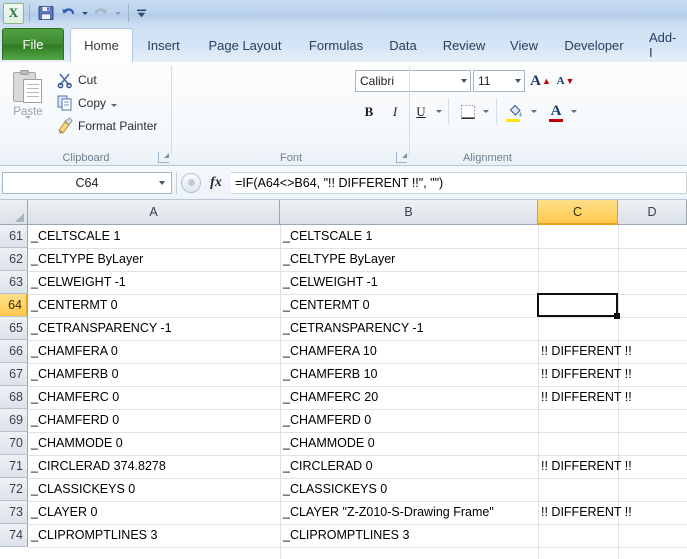 The height and width of the screenshot is (559, 687). Describe the element at coordinates (14, 535) in the screenshot. I see `row-header-74: 74` at that location.